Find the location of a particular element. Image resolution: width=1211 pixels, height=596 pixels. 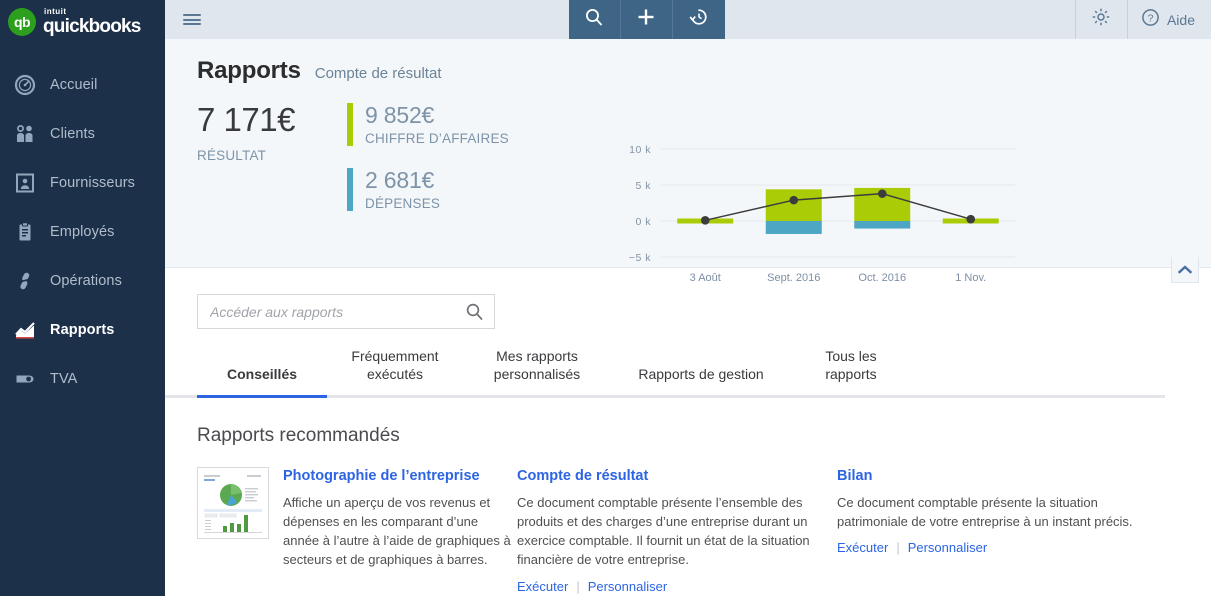

plus-icon is located at coordinates (646, 19).